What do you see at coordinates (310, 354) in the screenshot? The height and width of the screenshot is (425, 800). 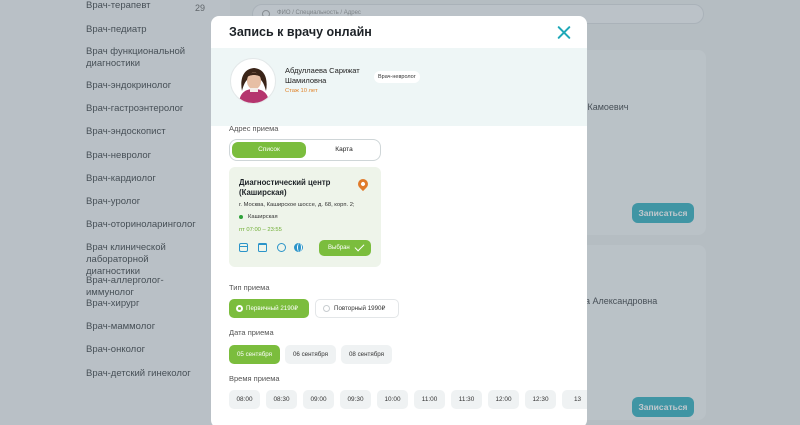 I see `date-option: 06 сентября` at bounding box center [310, 354].